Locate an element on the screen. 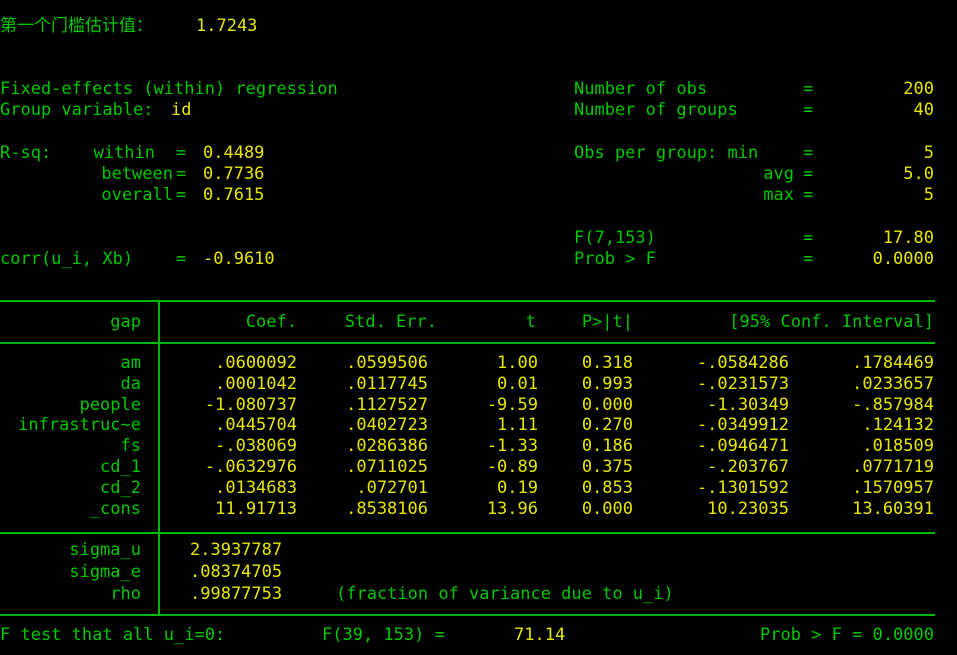 Image resolution: width=957 pixels, height=655 pixels. obs-per-group-label: Obs per group: min is located at coordinates (666, 153).